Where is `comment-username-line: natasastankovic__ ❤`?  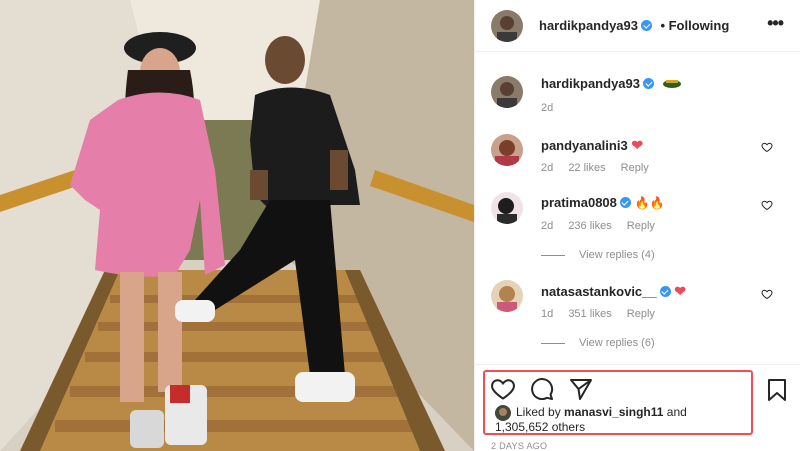
comment-username-line: natasastankovic__ ❤ is located at coordinates (613, 291).